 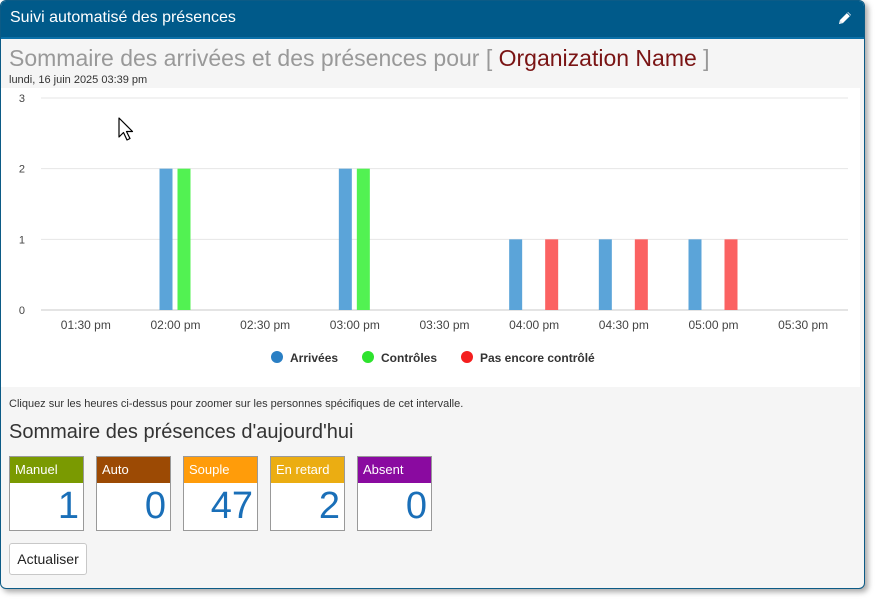 I want to click on window-title: Suivi automatisé des présences, so click(x=123, y=17).